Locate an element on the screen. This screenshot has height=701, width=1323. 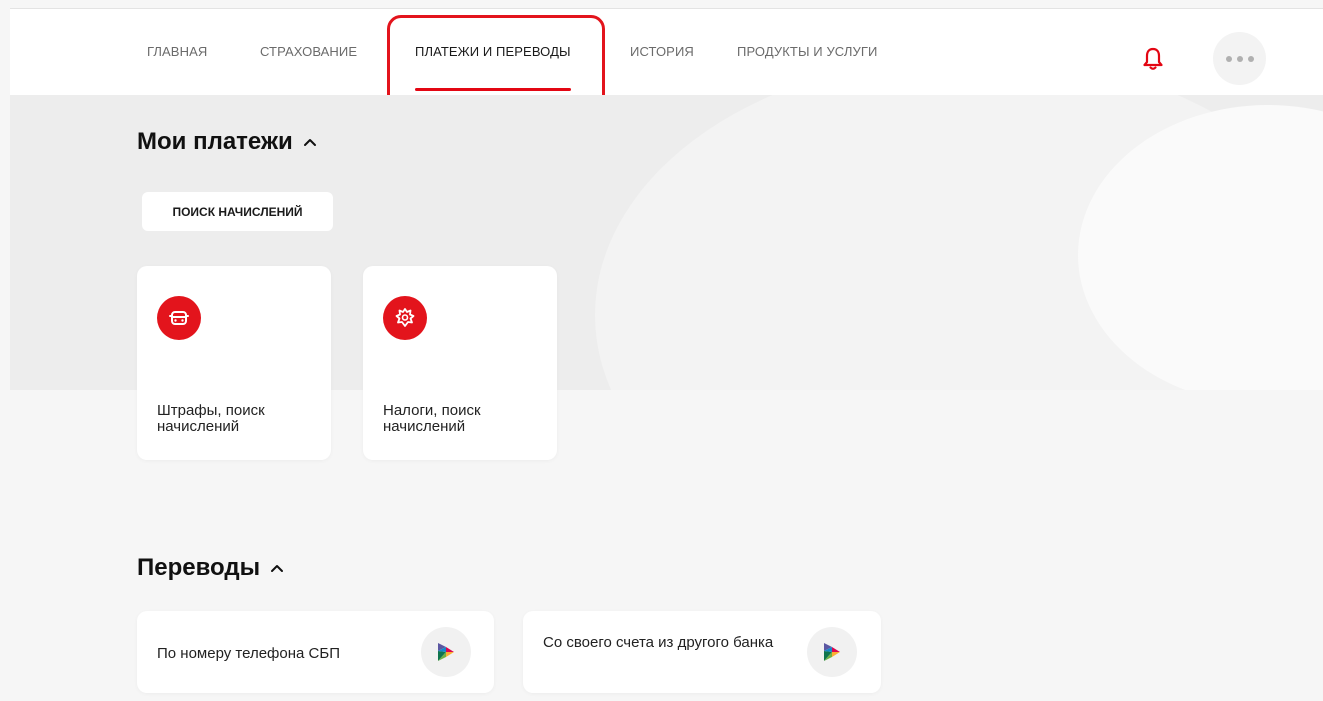
emblem-icon is located at coordinates (405, 318).